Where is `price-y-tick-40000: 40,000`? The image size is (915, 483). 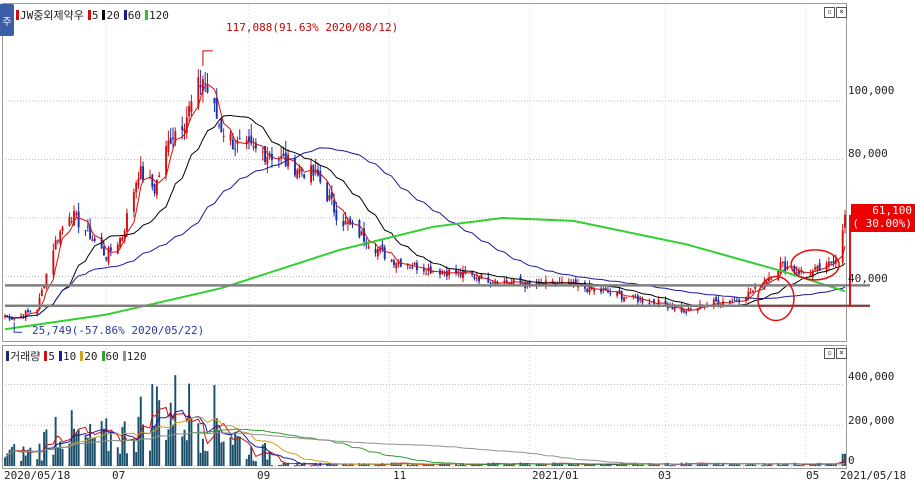 price-y-tick-40000: 40,000 is located at coordinates (868, 278).